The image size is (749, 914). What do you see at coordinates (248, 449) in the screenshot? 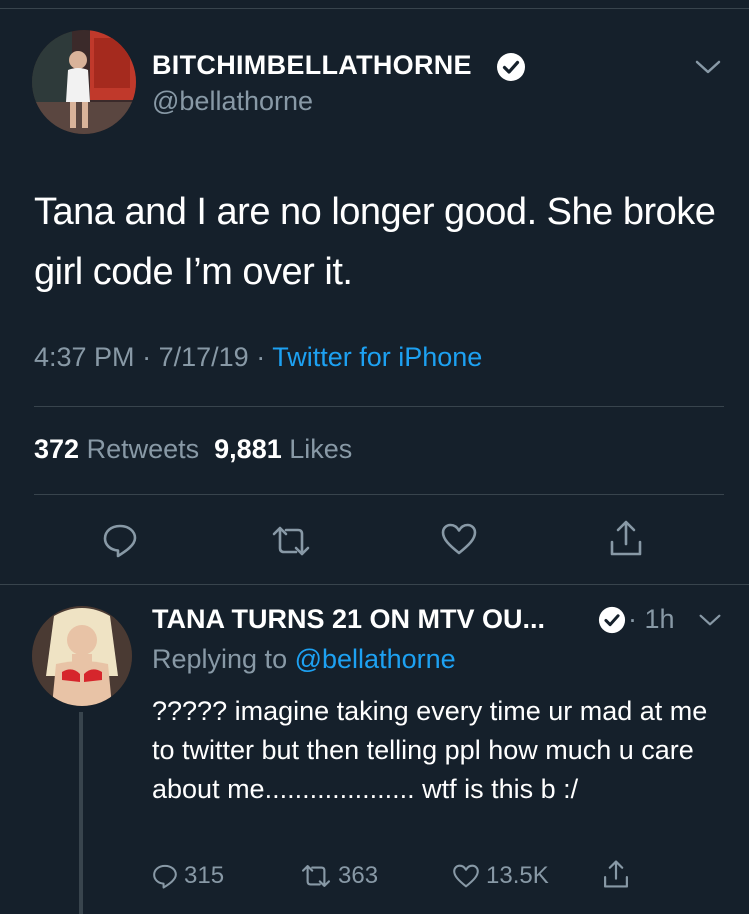
I see `like-count: 9,881` at bounding box center [248, 449].